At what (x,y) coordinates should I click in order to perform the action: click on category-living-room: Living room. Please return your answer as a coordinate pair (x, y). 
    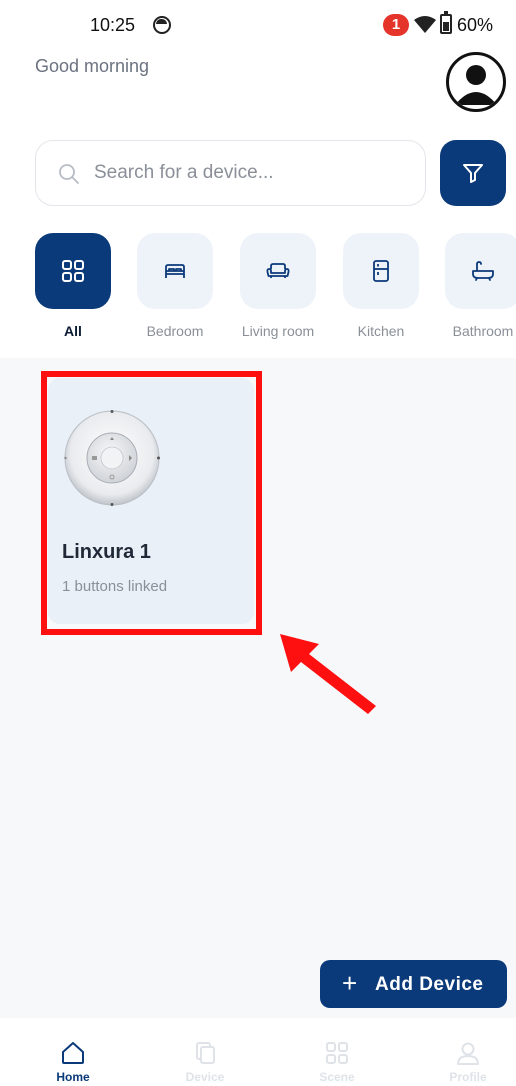
    Looking at the image, I should click on (278, 286).